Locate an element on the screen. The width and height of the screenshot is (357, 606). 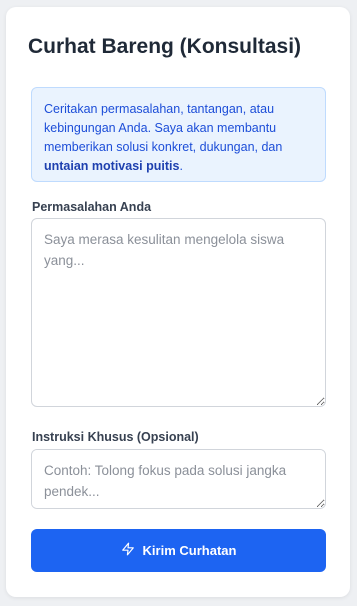
problem-label: Permasalahan Anda is located at coordinates (92, 207).